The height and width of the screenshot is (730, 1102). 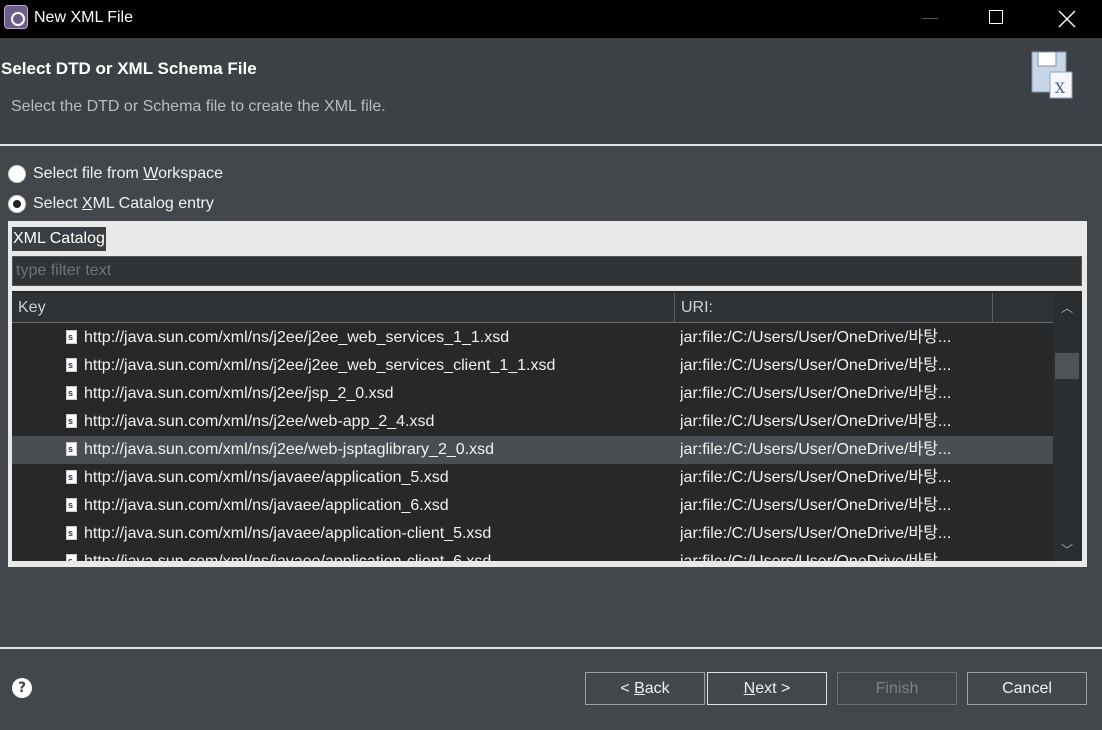 I want to click on mnemonic: X, so click(x=87, y=203).